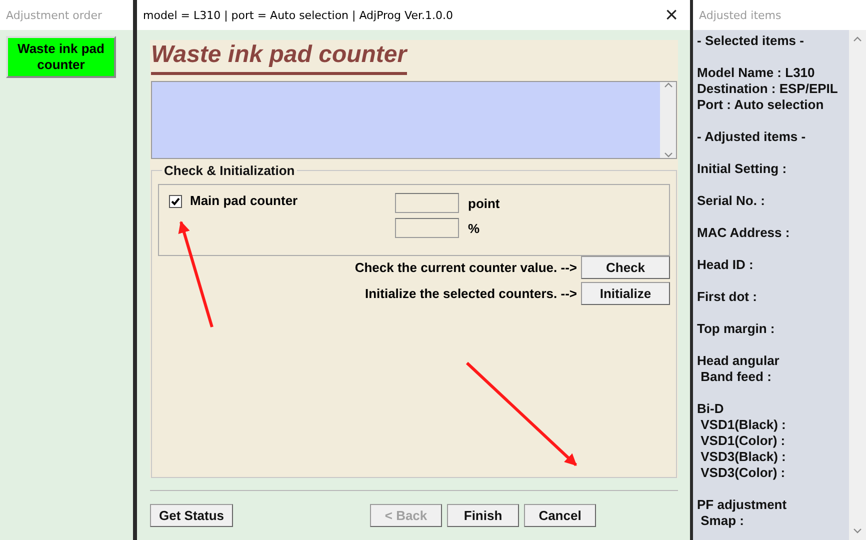 This screenshot has height=540, width=866. I want to click on info-text: Initial Setting :, so click(742, 169).